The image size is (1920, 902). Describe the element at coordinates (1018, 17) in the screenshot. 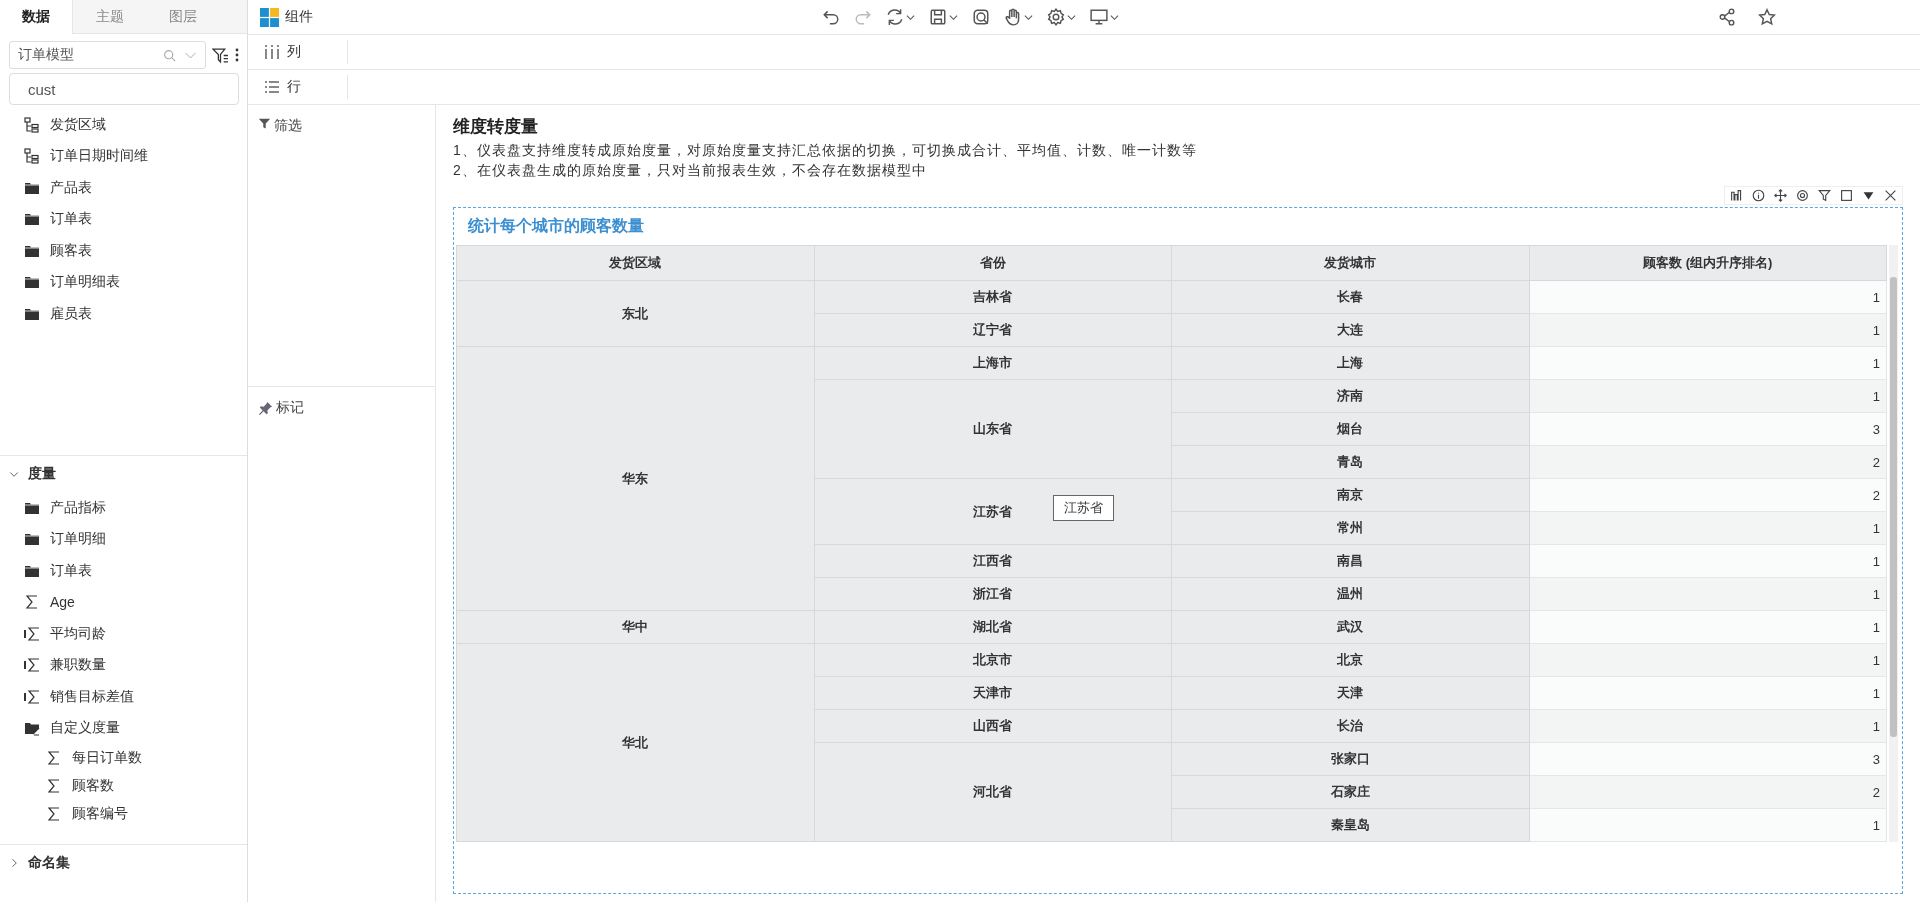

I see `hand-button` at that location.